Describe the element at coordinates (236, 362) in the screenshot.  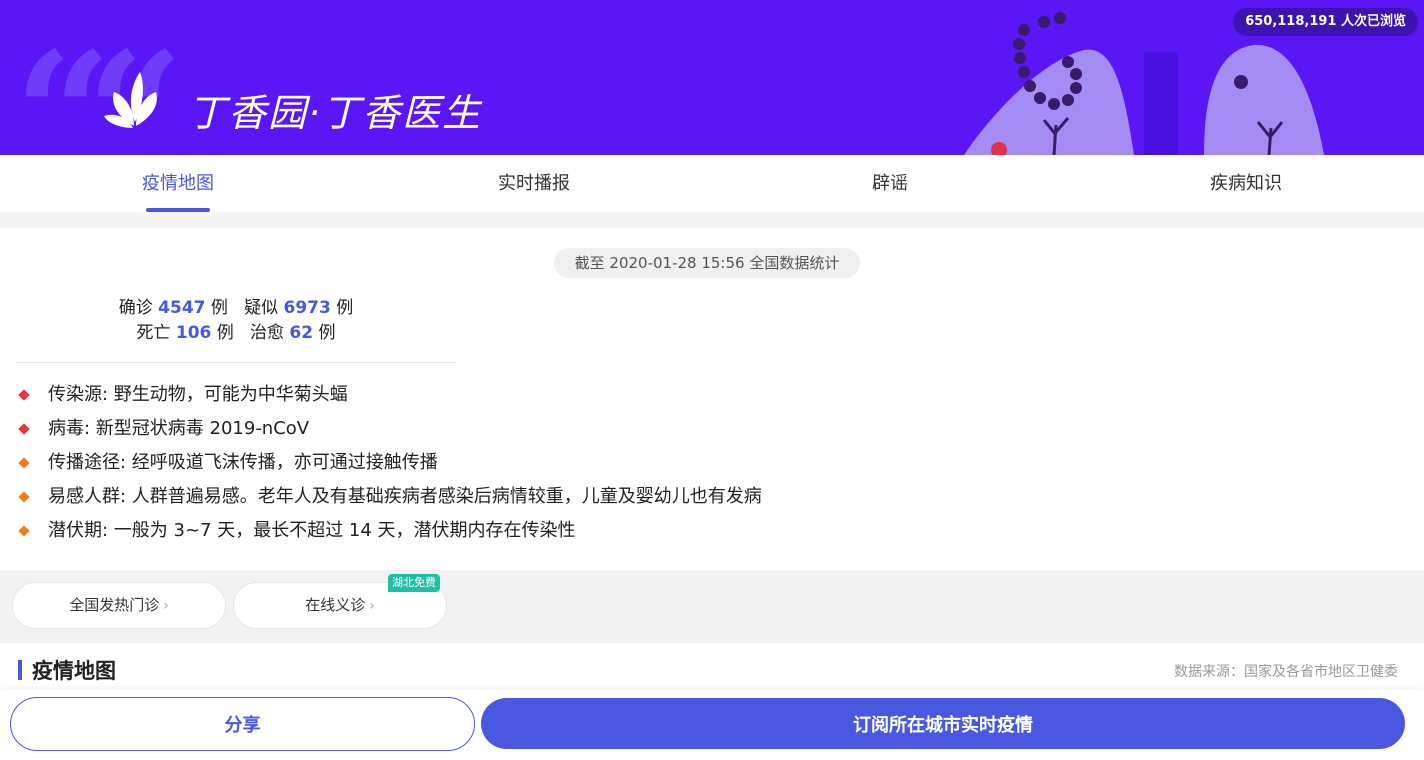
I see `divider` at that location.